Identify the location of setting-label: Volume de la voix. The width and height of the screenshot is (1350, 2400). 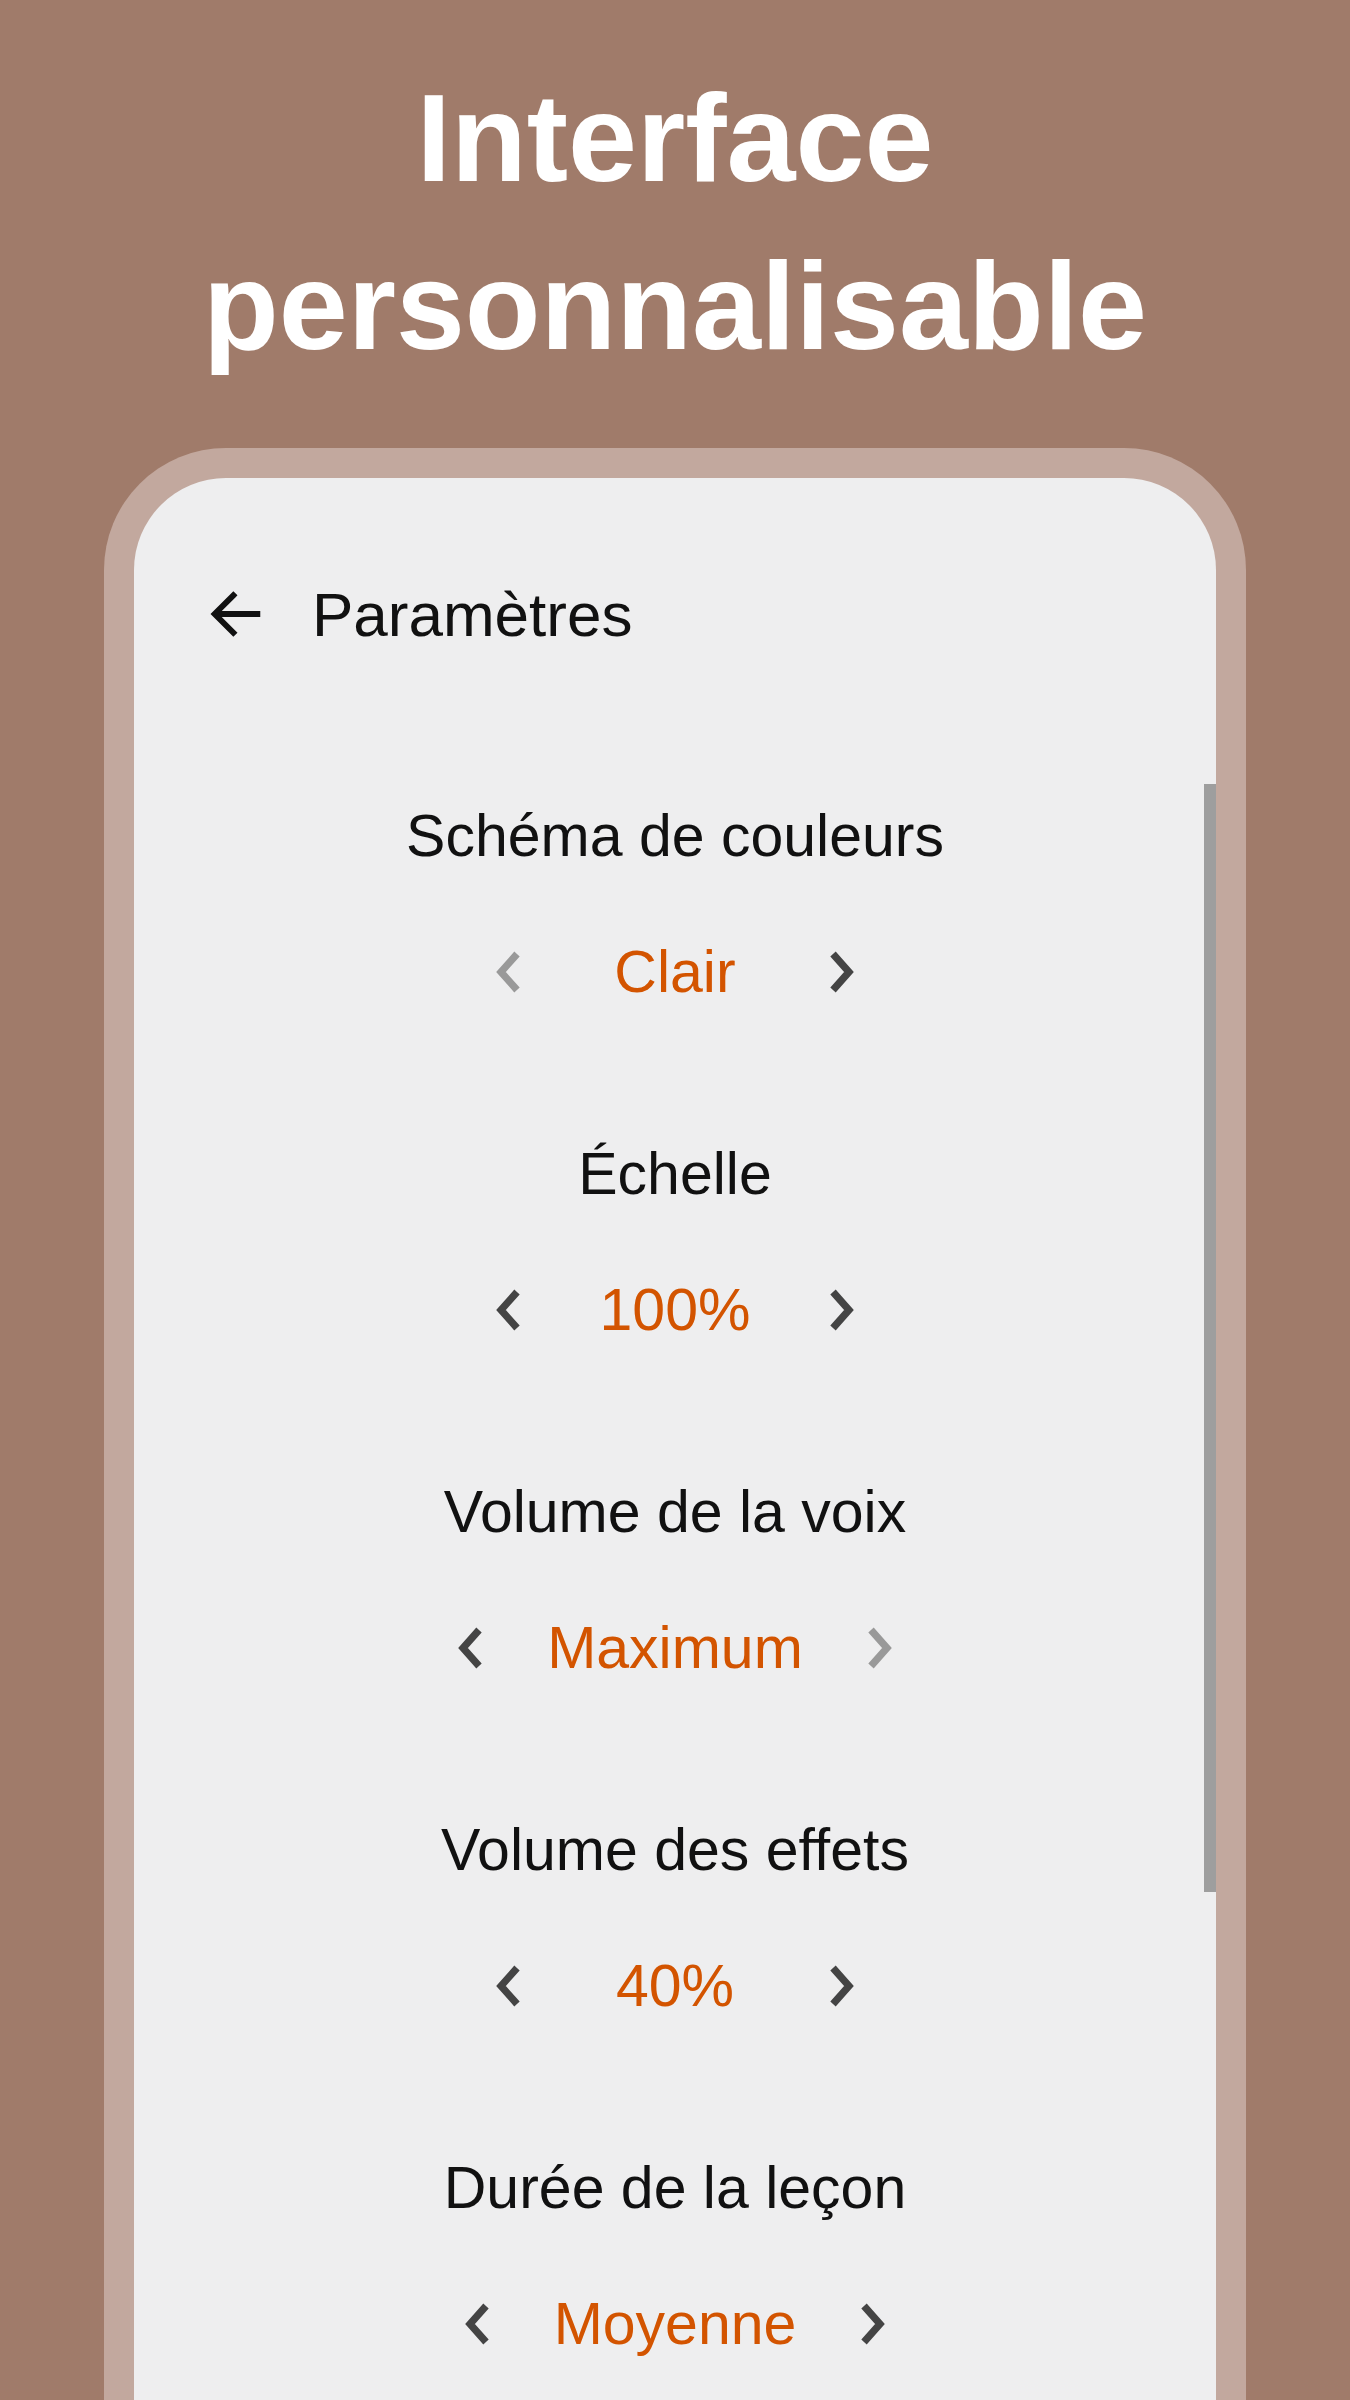
(675, 1512).